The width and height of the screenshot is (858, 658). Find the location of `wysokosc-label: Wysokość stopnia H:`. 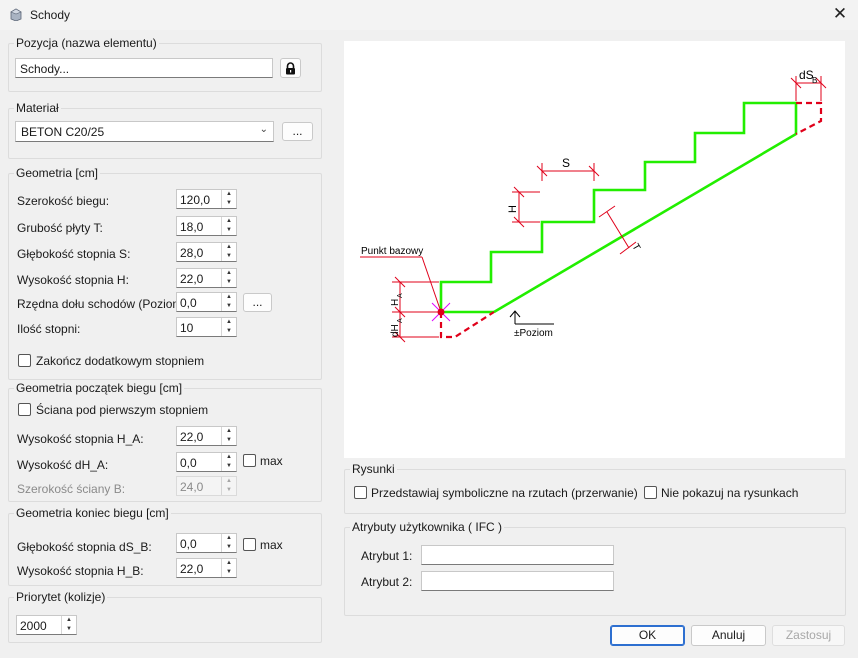

wysokosc-label: Wysokość stopnia H: is located at coordinates (73, 280).